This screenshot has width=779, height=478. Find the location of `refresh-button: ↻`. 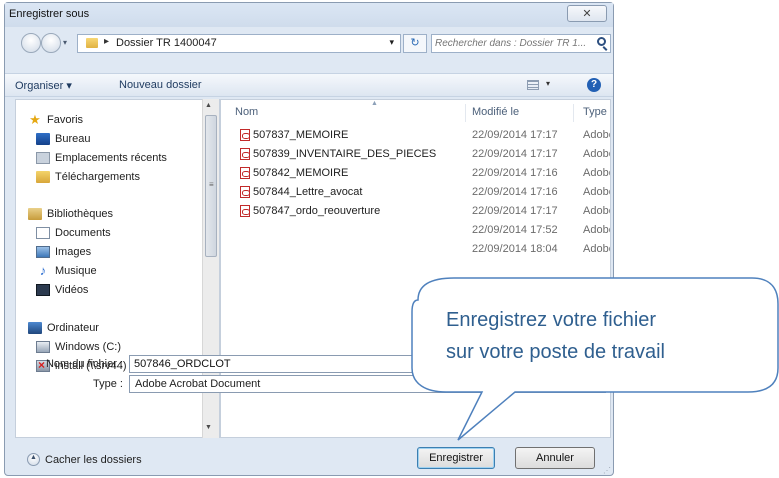

refresh-button: ↻ is located at coordinates (415, 43).